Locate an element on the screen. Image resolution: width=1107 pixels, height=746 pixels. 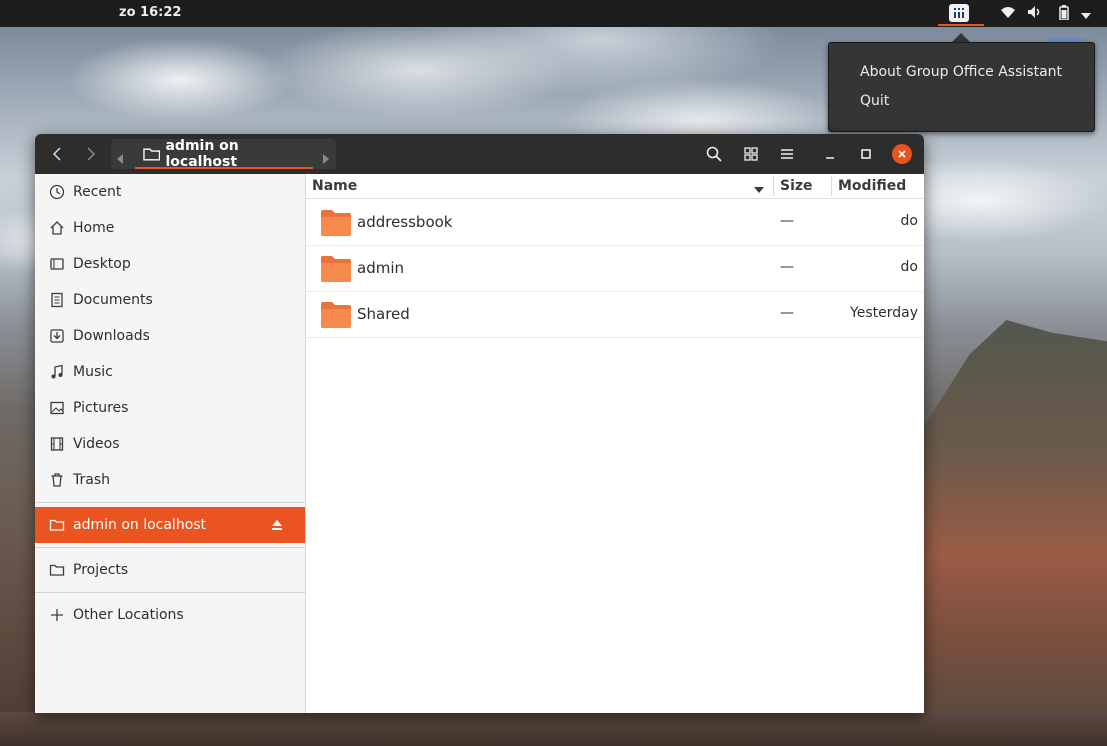
home-icon is located at coordinates (57, 228).